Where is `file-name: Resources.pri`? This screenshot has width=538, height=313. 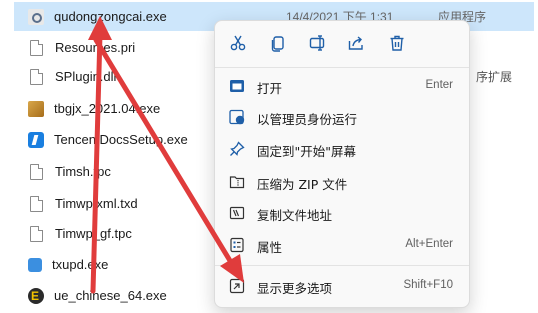 file-name: Resources.pri is located at coordinates (95, 47).